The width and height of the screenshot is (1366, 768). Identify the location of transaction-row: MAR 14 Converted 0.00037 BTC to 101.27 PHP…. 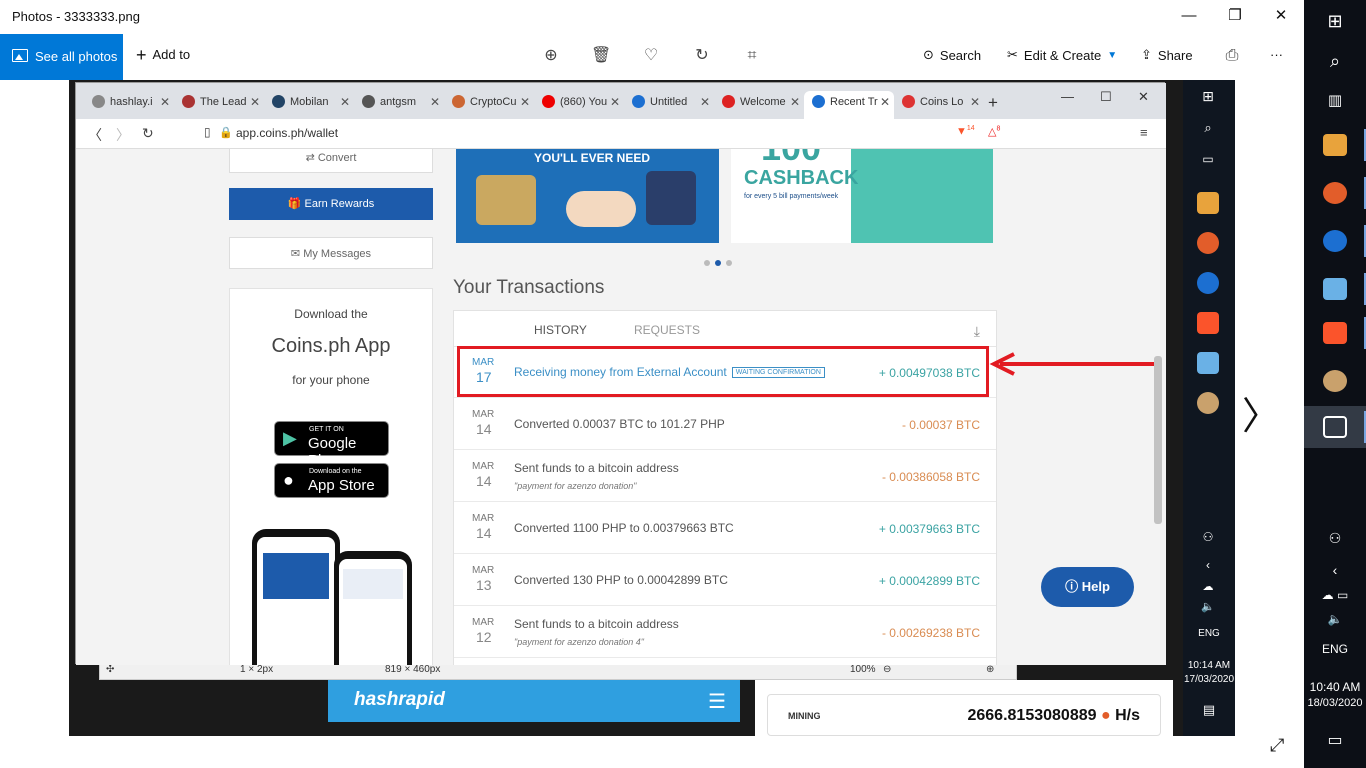
(725, 424).